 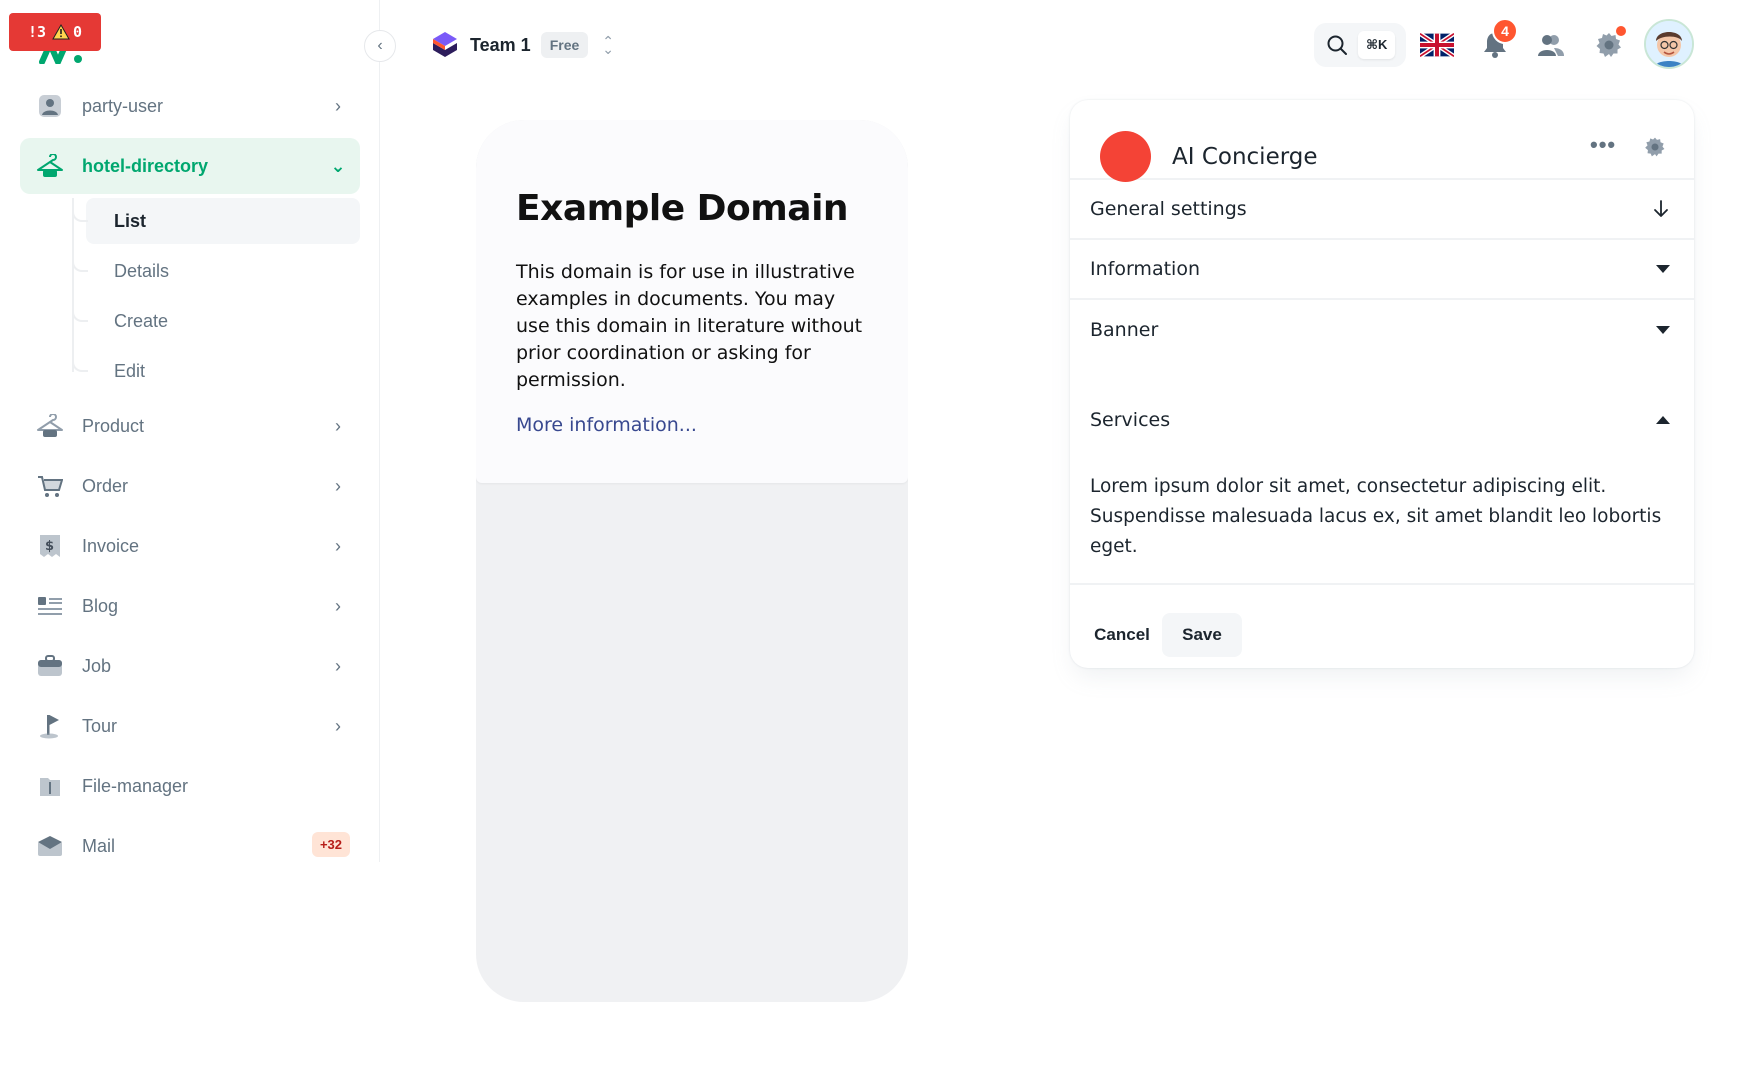 I want to click on warning-count: 0, so click(x=67, y=32).